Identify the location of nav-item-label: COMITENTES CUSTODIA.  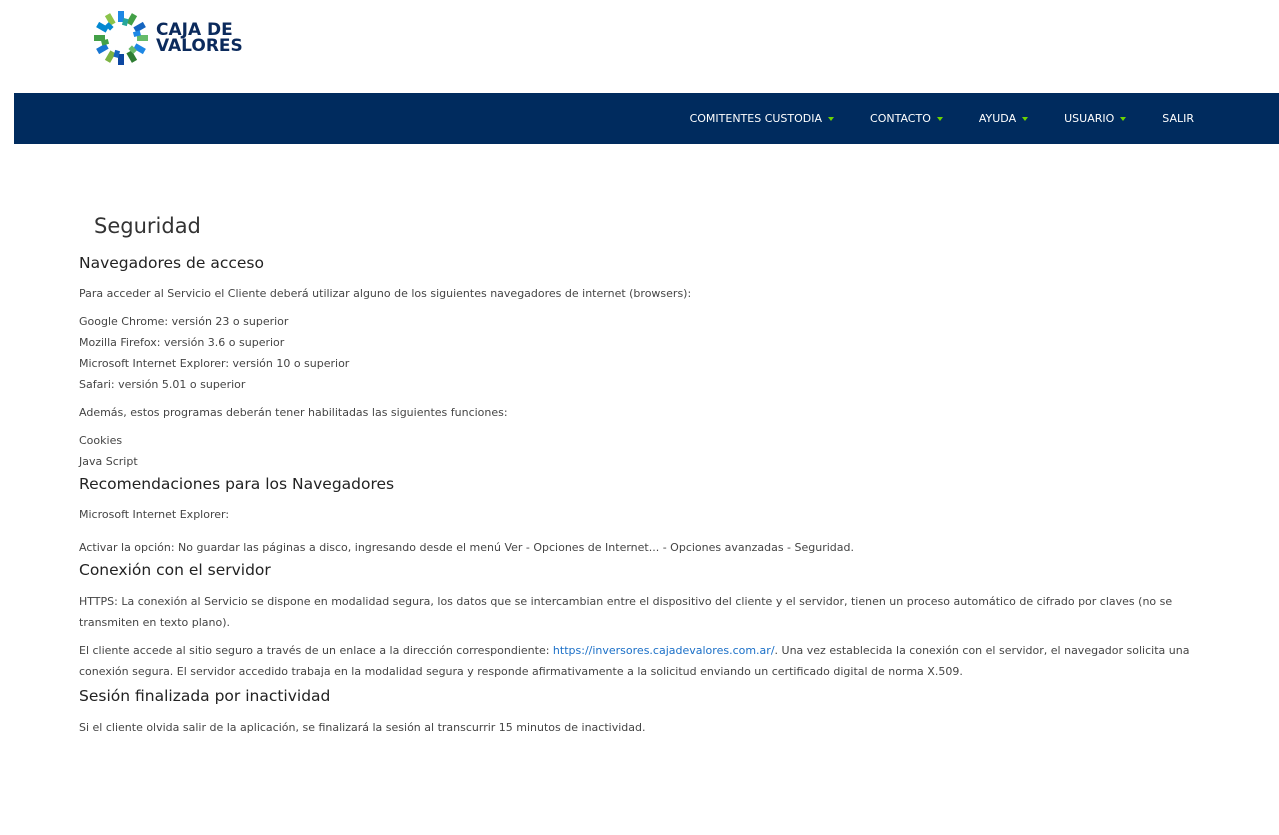
(756, 118).